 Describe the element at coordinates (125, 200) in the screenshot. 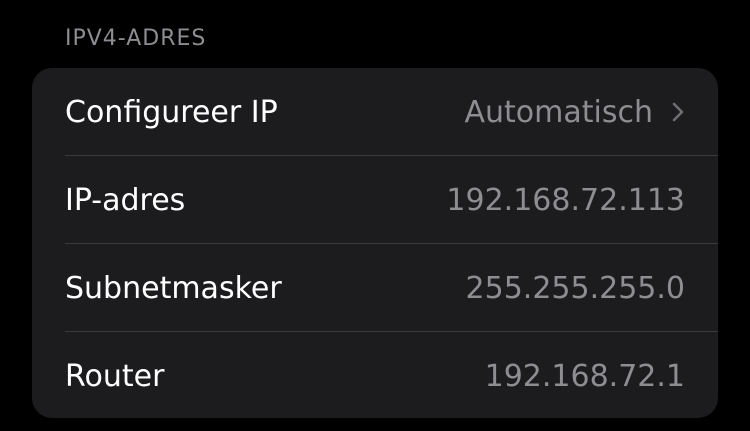

I see `ip-address-label: IP-adres` at that location.